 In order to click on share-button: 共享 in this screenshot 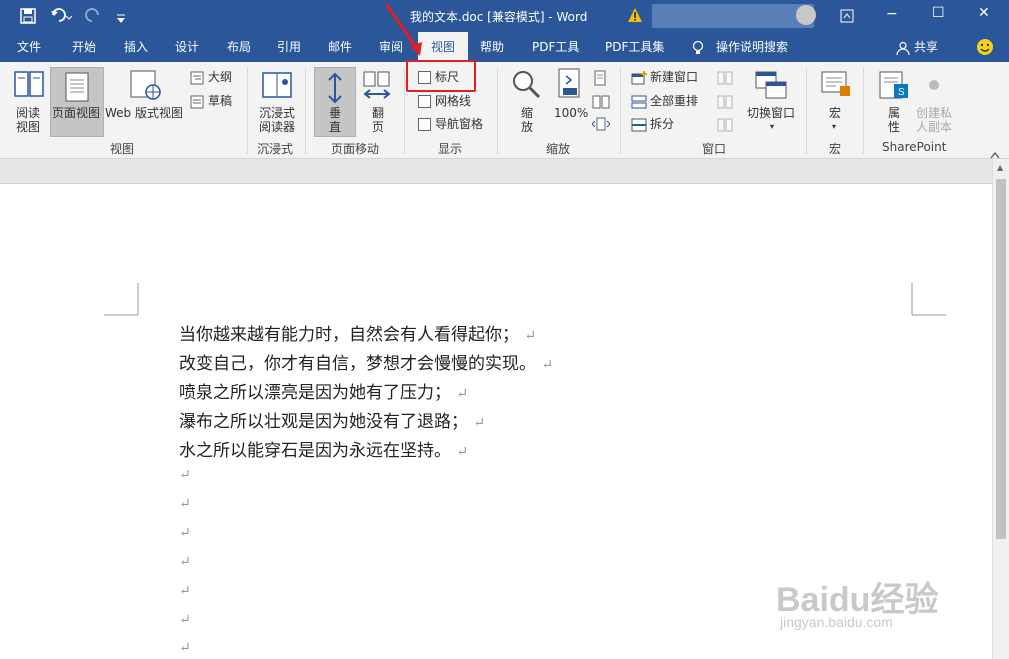, I will do `click(926, 47)`.